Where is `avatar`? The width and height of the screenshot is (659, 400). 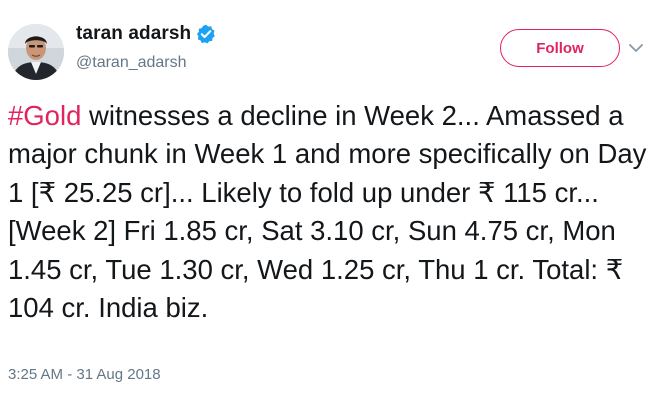 avatar is located at coordinates (36, 52).